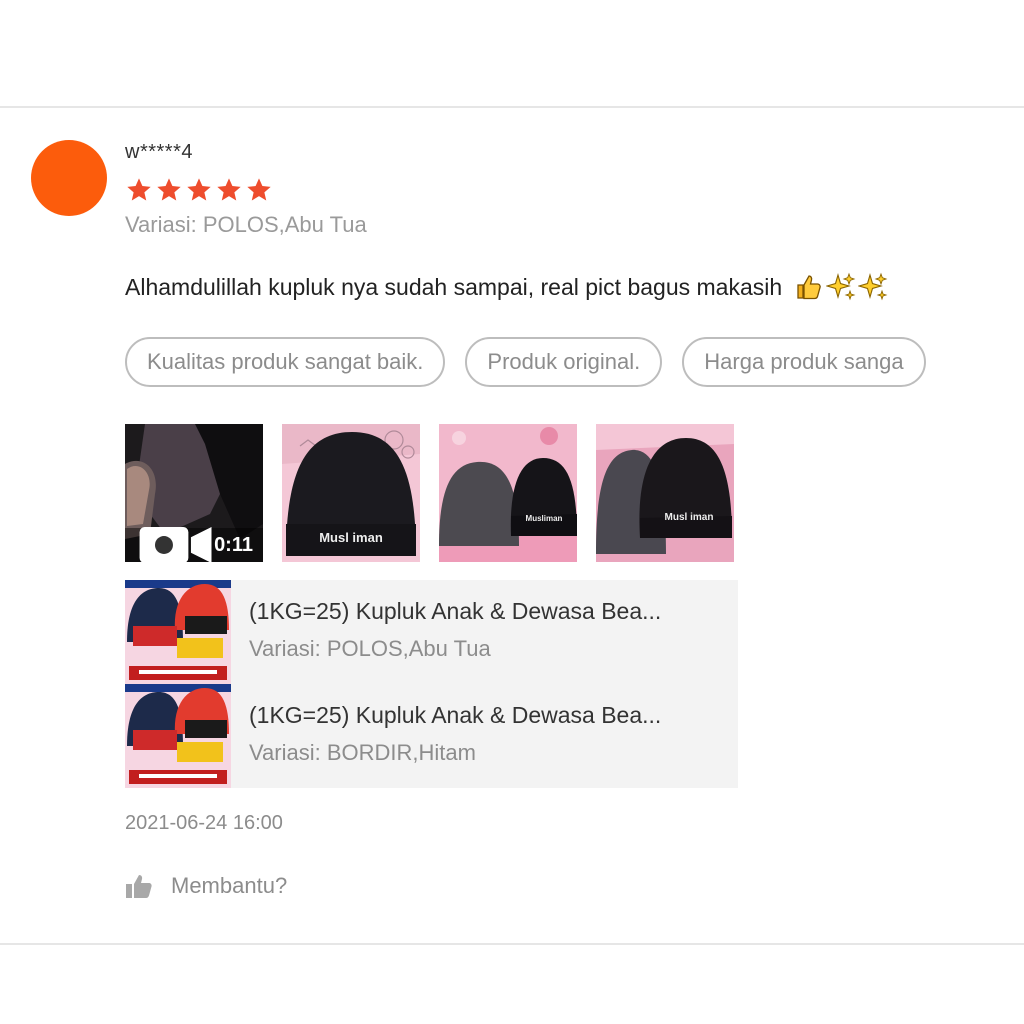 The image size is (1024, 1024). Describe the element at coordinates (544, 518) in the screenshot. I see `beanie-embroidery-text: Musliman` at that location.